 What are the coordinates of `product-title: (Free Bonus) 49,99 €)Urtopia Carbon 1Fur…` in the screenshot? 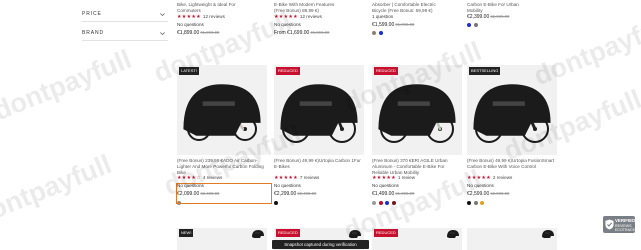 It's located at (319, 164).